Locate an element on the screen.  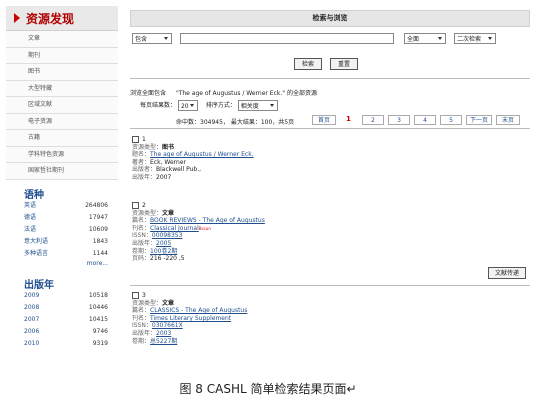
facet-count: 17947 is located at coordinates (98, 217).